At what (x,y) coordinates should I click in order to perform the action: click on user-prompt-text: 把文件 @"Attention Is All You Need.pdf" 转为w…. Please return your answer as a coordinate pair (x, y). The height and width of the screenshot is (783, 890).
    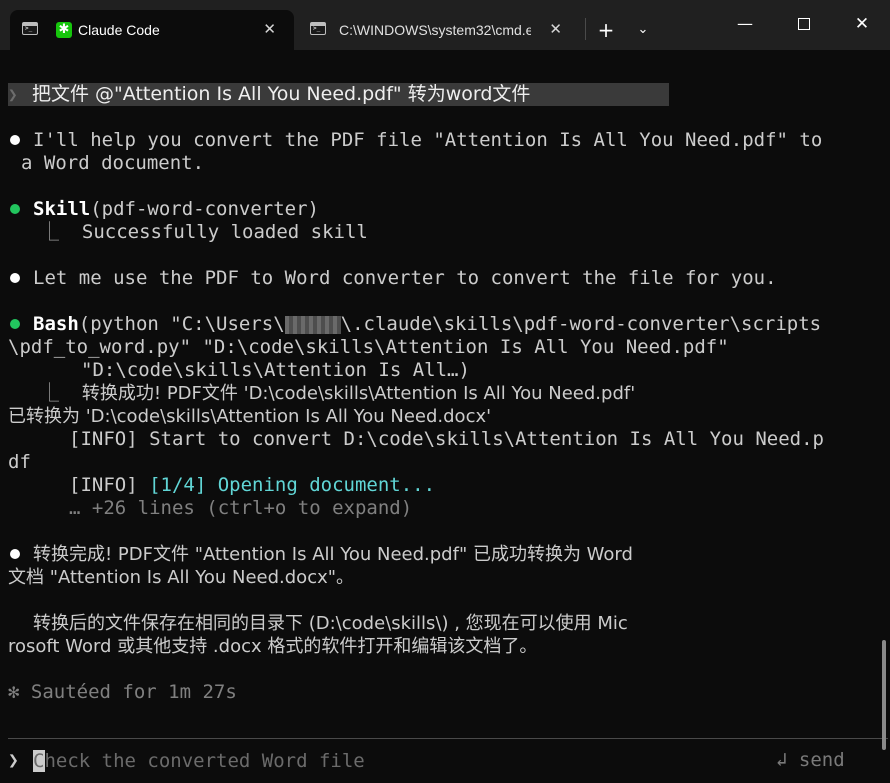
    Looking at the image, I should click on (281, 94).